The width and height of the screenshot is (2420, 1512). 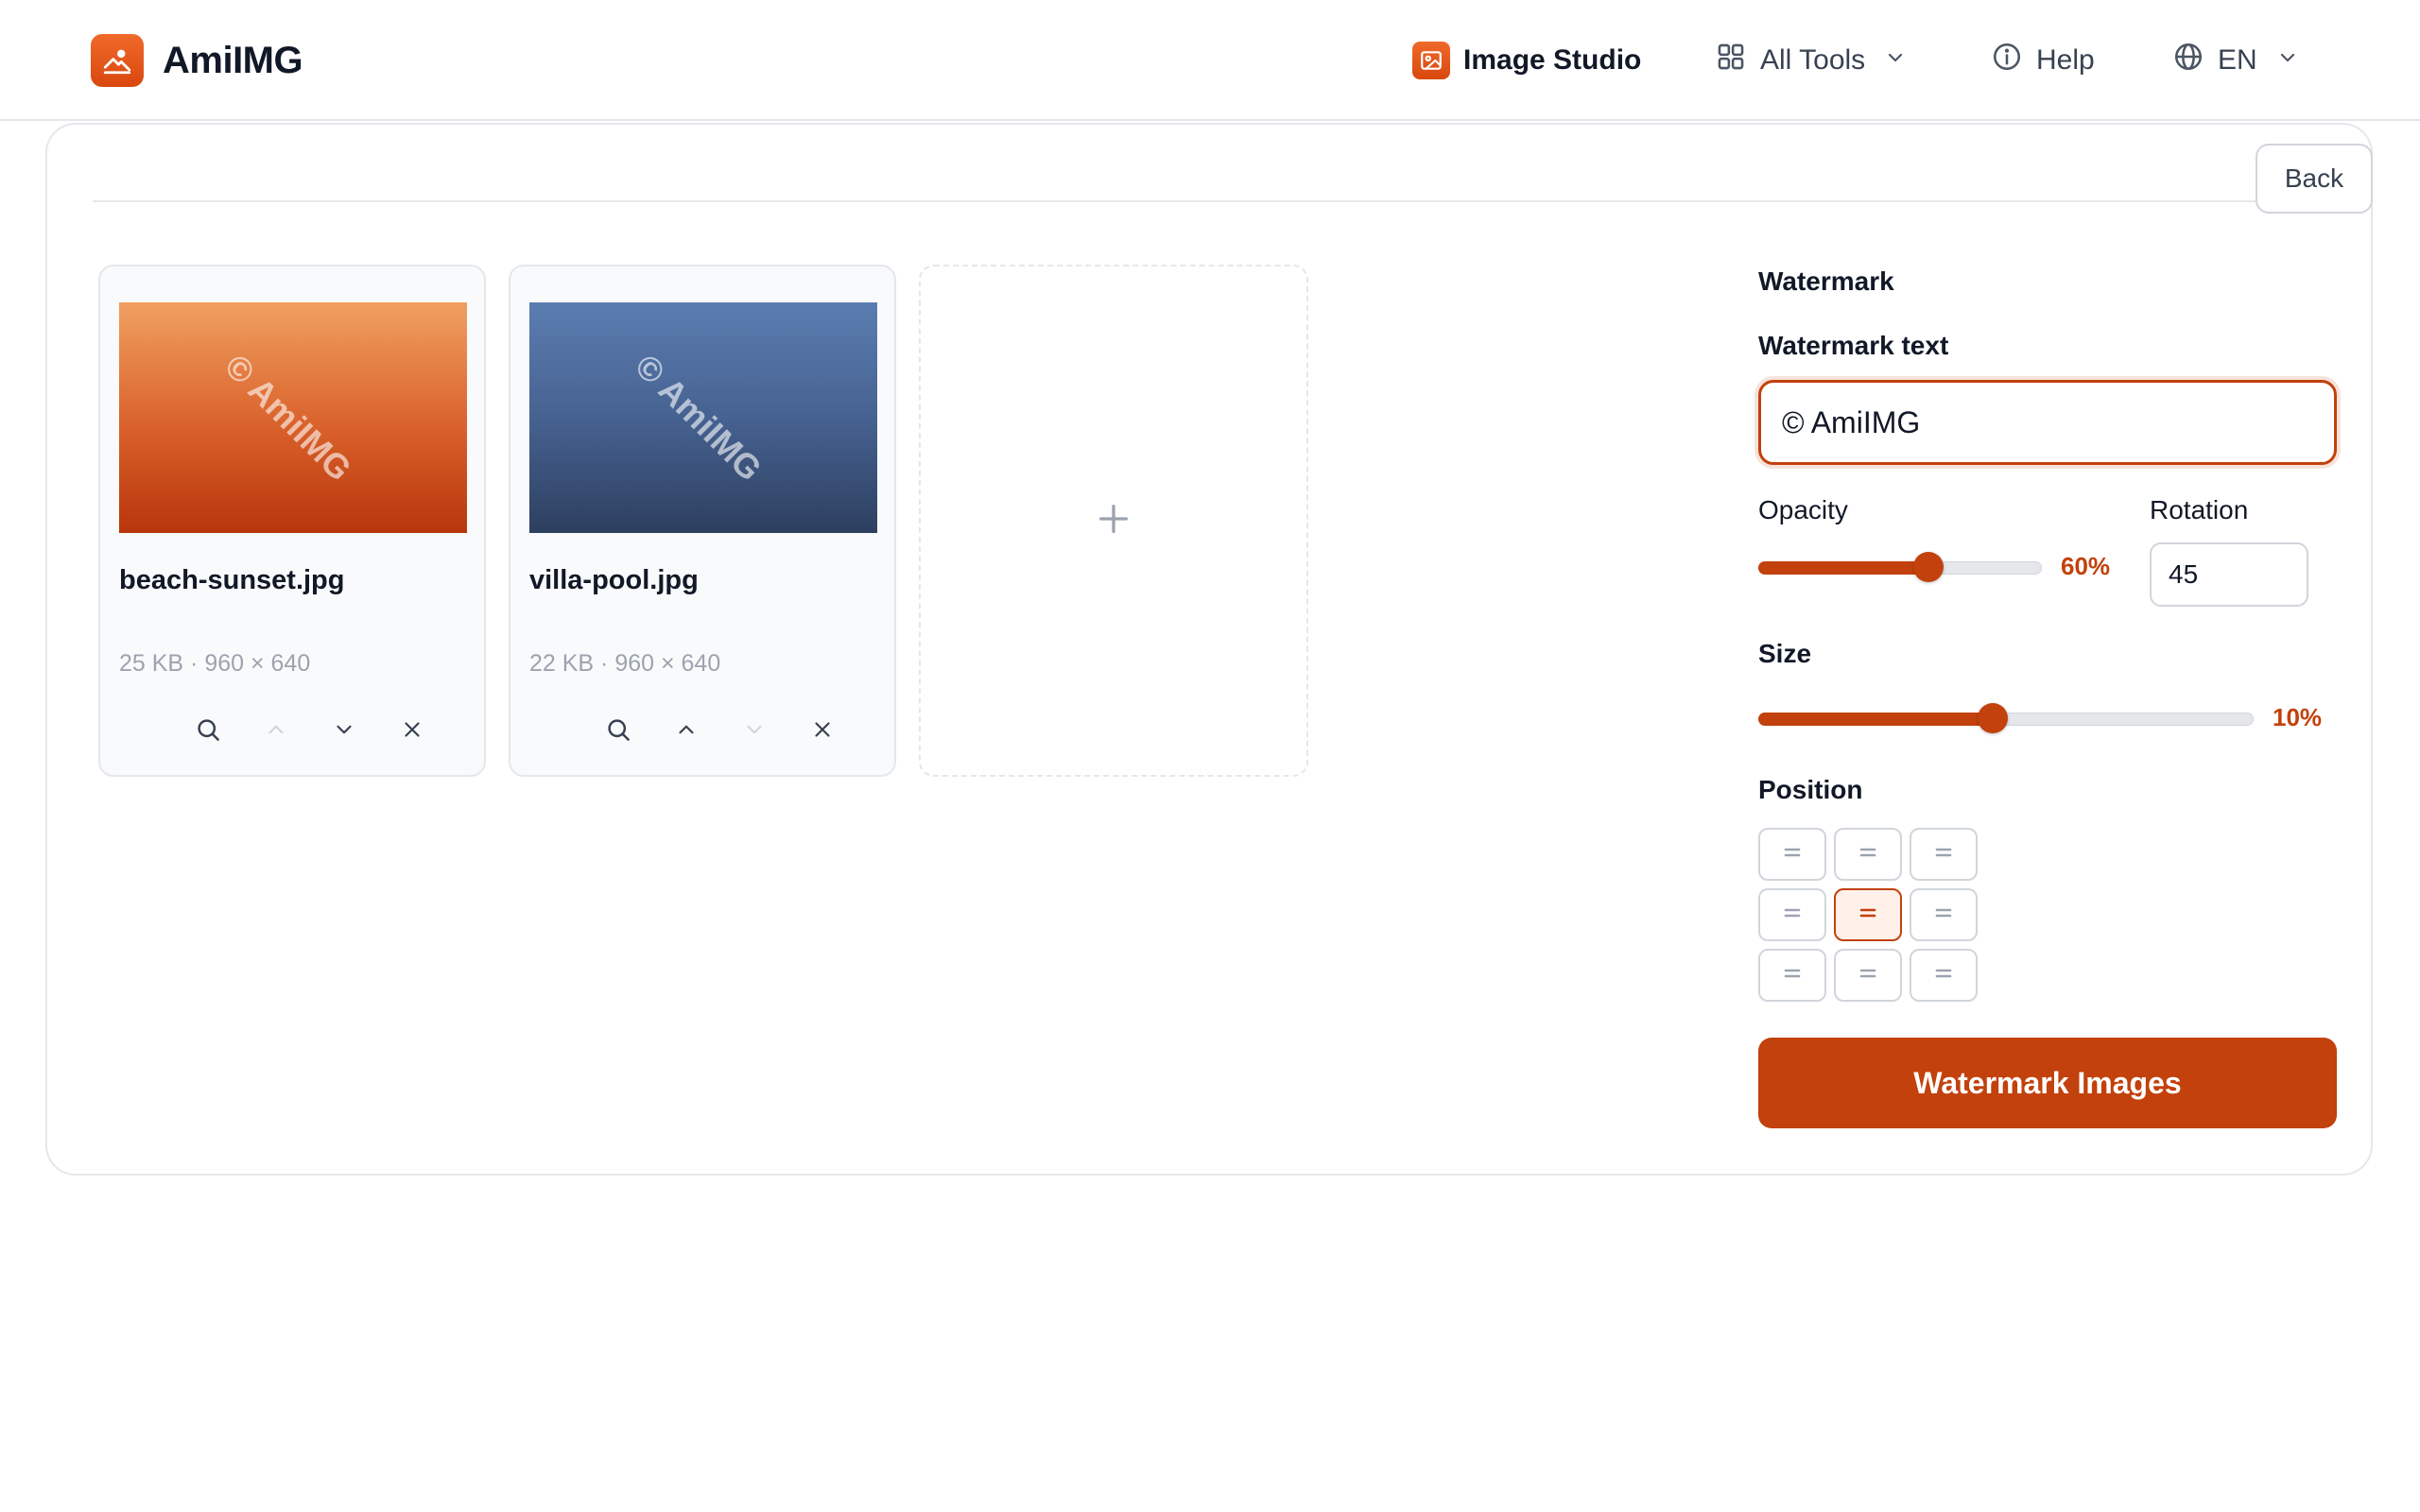 I want to click on position-bottom-right, so click(x=1944, y=975).